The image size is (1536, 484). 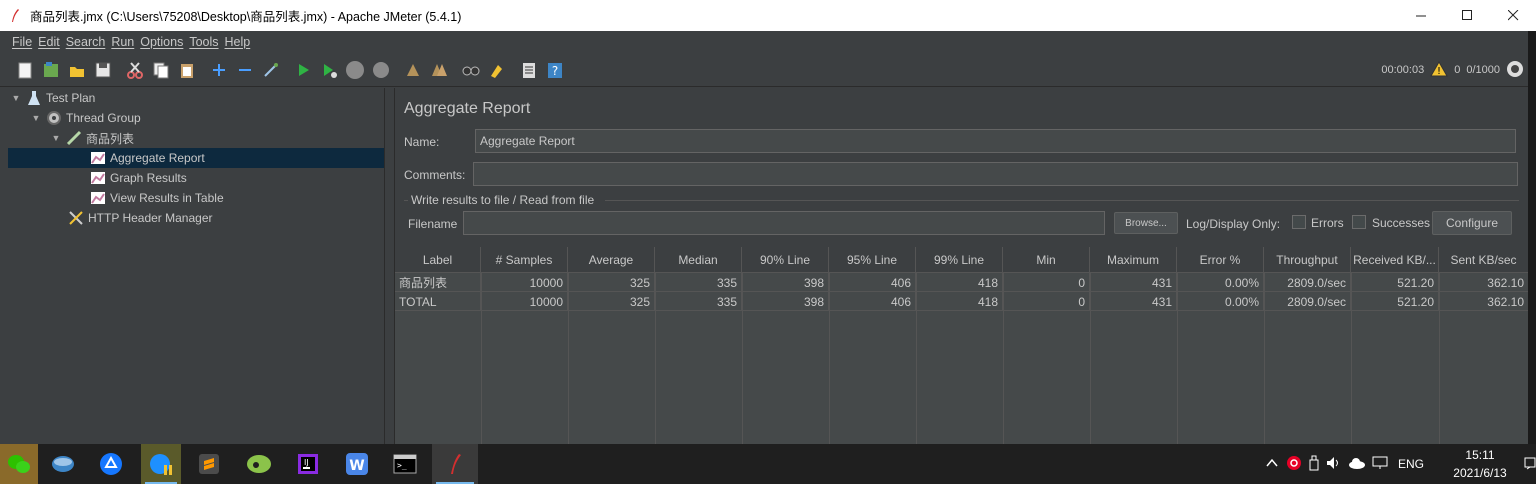 I want to click on open-icon, so click(x=77, y=70).